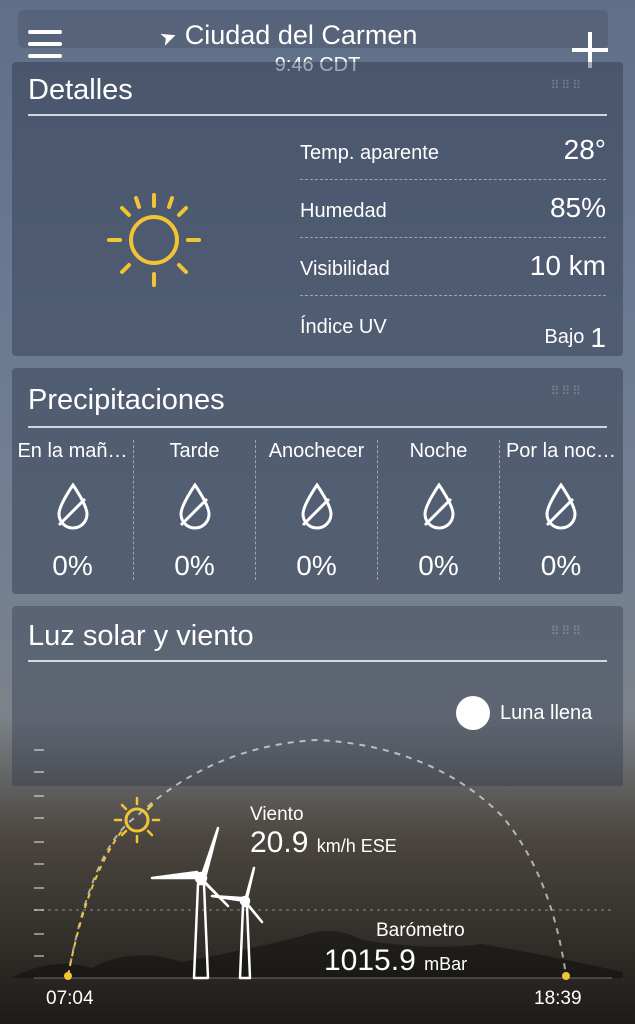 This screenshot has height=1024, width=635. I want to click on barometer-unit: mBar, so click(446, 964).